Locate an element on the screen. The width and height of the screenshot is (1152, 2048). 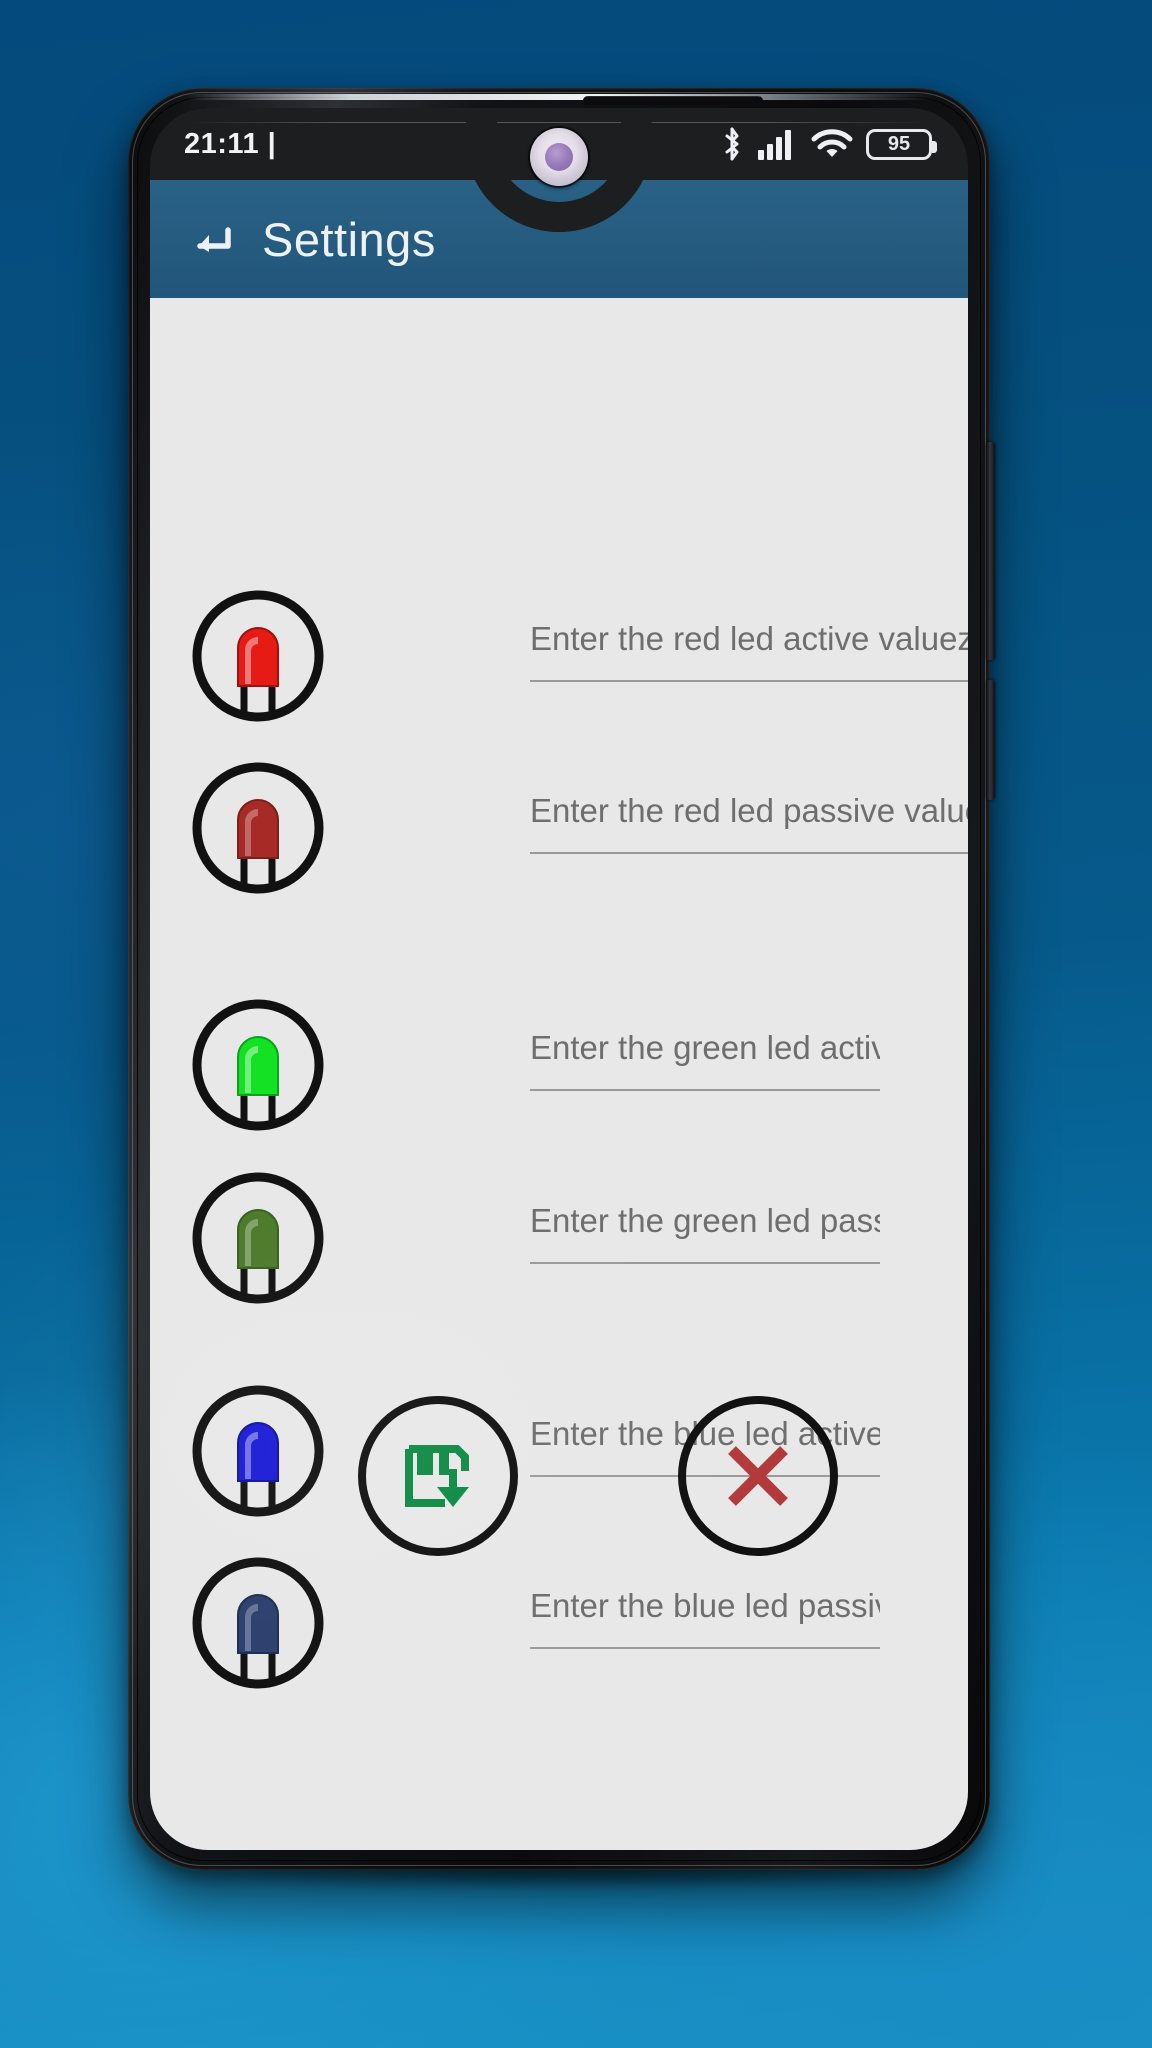
front-camera-lens is located at coordinates (559, 157).